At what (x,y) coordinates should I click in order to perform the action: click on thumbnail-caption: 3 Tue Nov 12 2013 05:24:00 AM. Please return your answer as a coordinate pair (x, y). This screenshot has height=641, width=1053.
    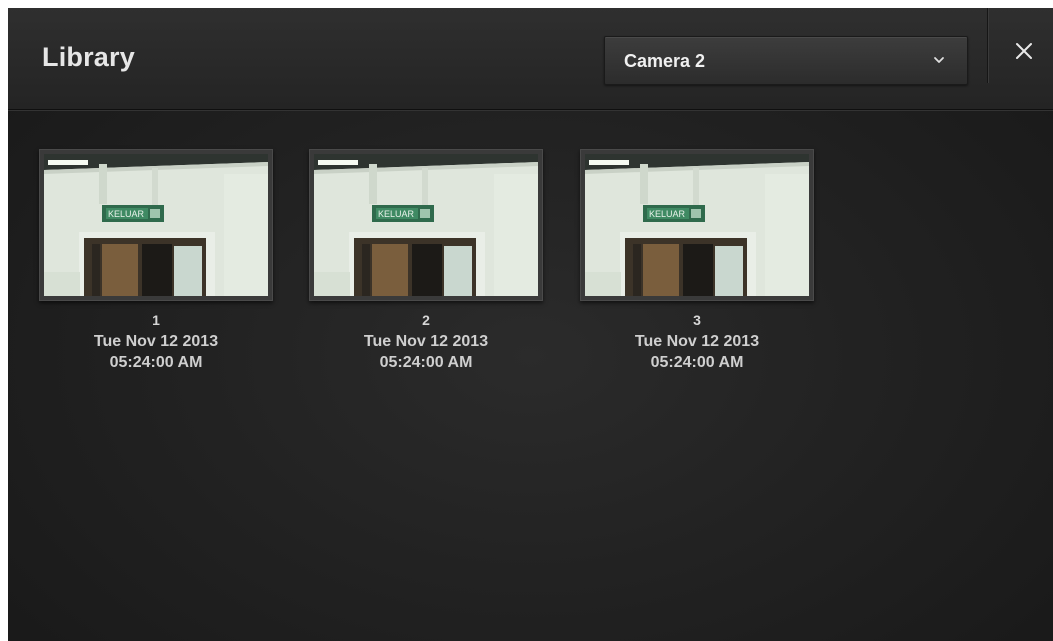
    Looking at the image, I should click on (697, 341).